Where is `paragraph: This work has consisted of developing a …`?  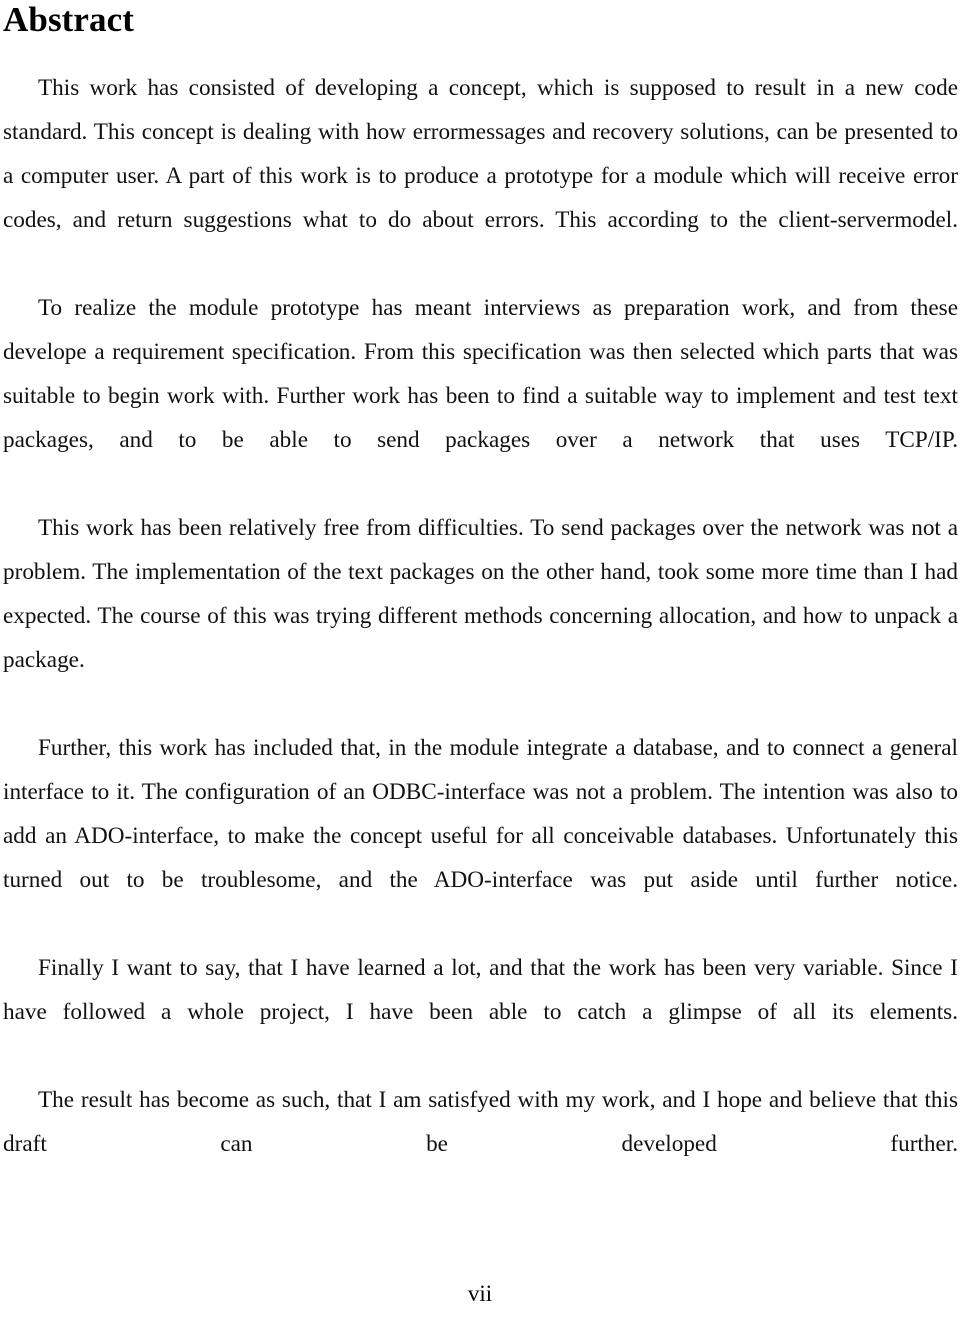 paragraph: This work has consisted of developing a … is located at coordinates (480, 154).